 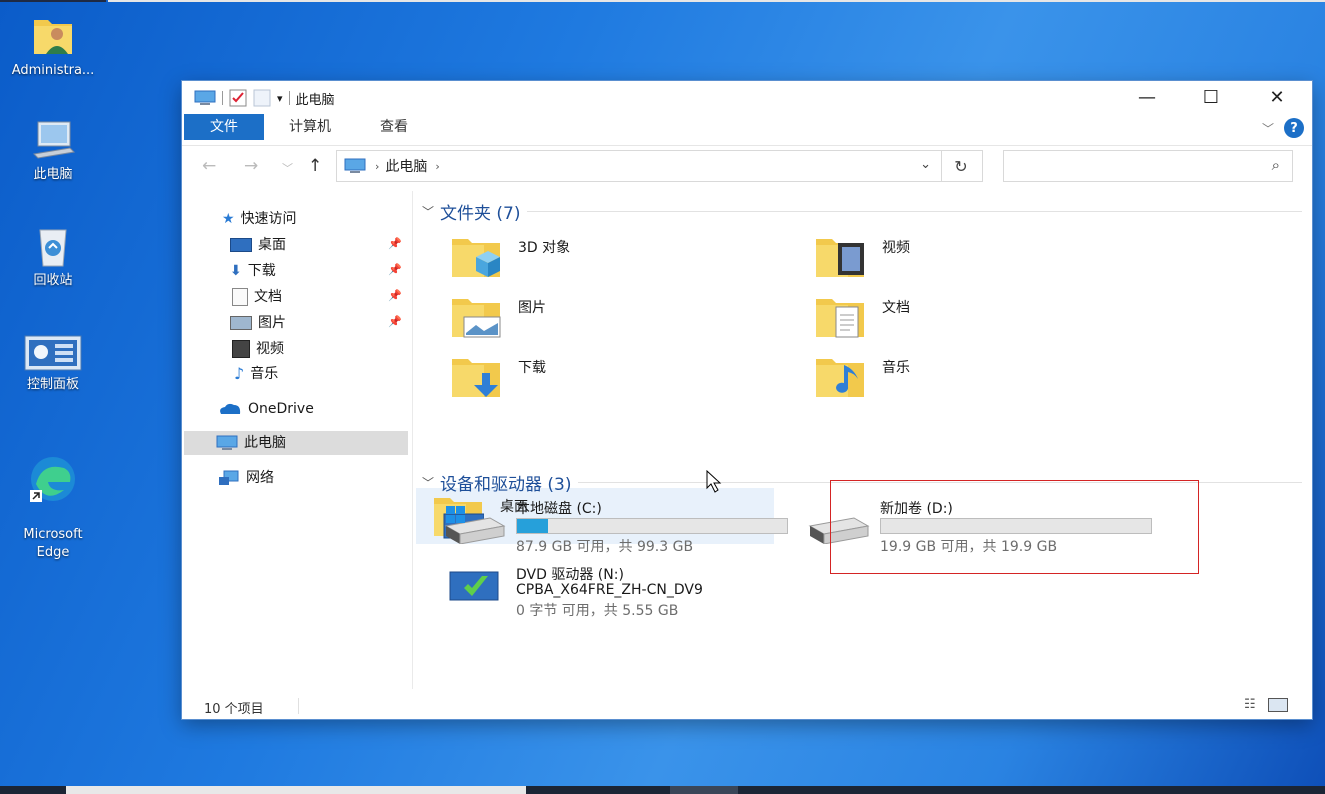 What do you see at coordinates (662, 790) in the screenshot?
I see `taskbar` at bounding box center [662, 790].